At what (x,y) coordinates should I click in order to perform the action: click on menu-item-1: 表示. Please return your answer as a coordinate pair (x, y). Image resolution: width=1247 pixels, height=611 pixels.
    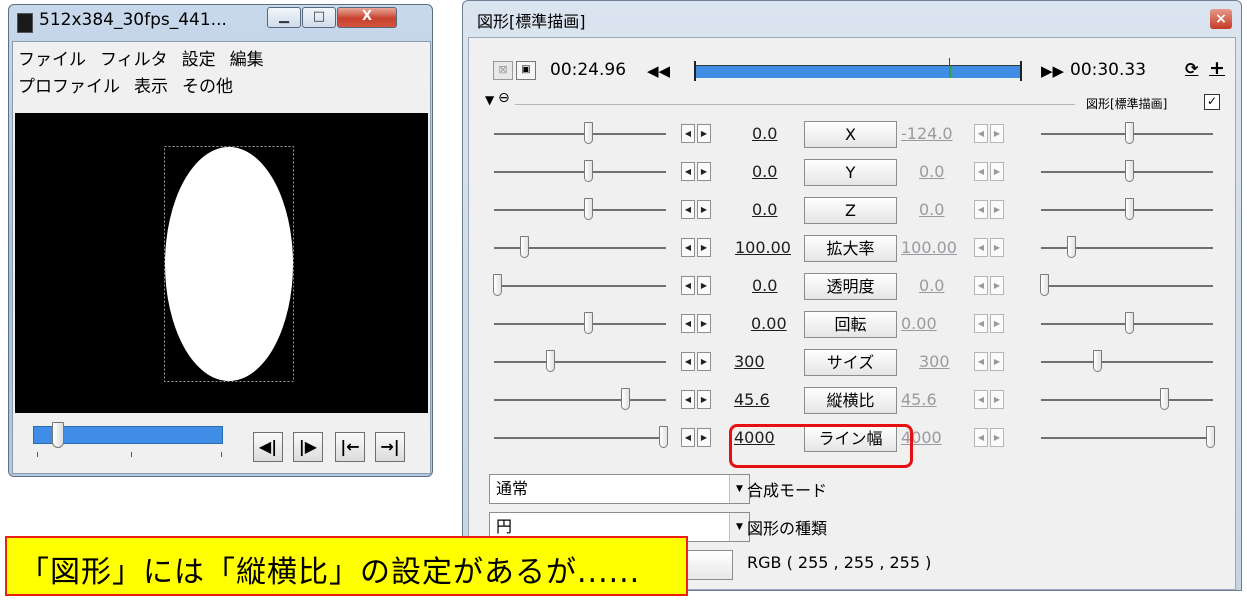
    Looking at the image, I should click on (151, 87).